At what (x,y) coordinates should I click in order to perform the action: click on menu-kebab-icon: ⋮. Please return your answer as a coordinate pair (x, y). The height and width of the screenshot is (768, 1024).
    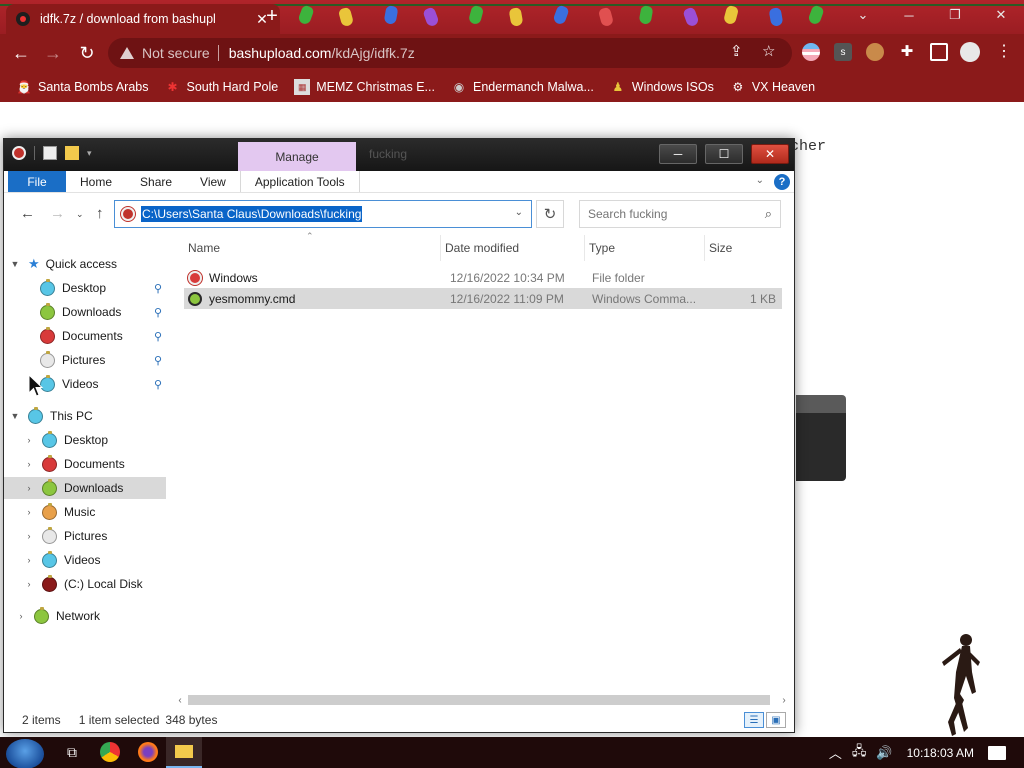
    Looking at the image, I should click on (1004, 52).